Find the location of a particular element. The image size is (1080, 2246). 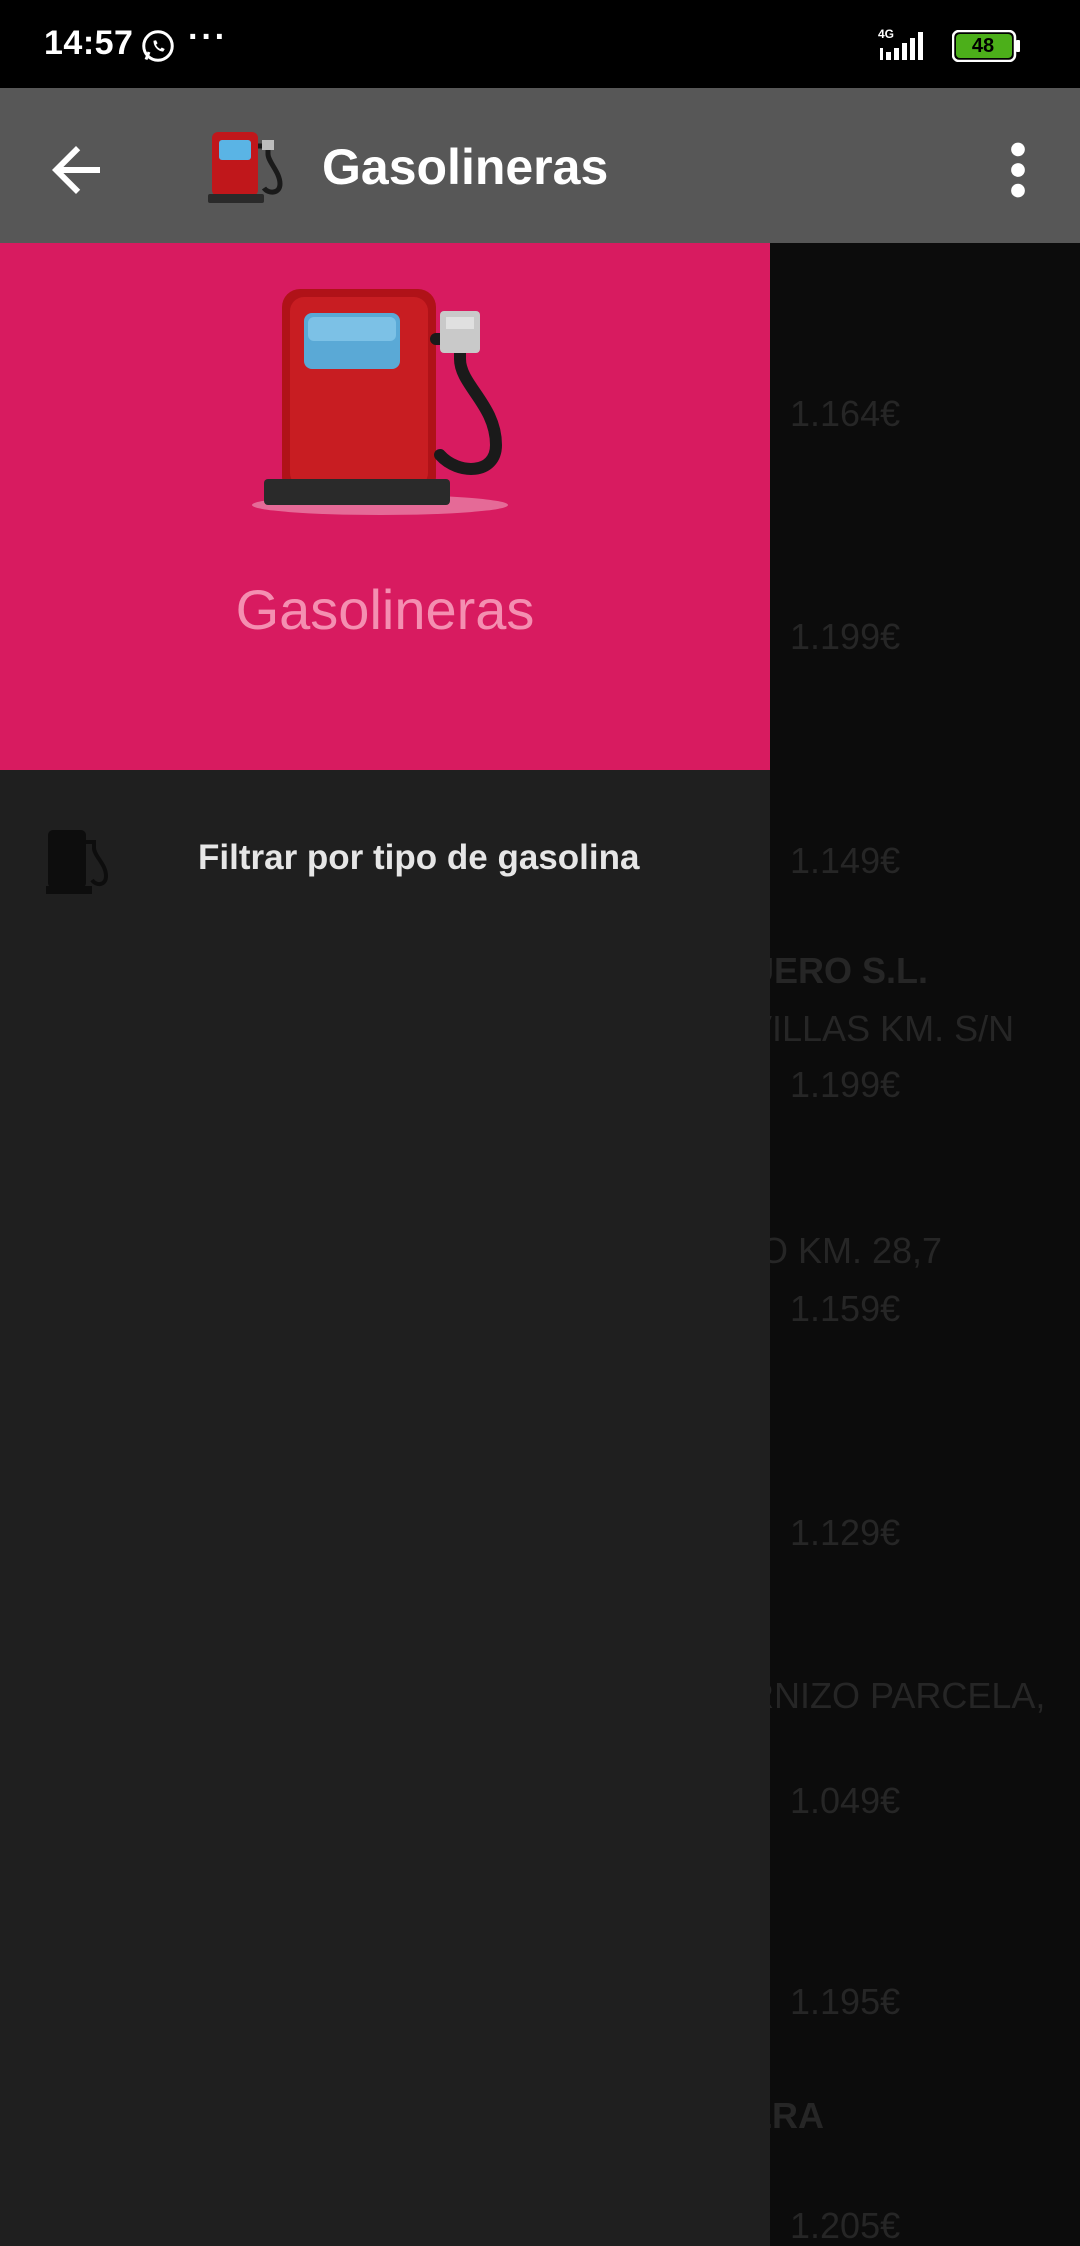

station-address: RNIZO PARCELA, is located at coordinates (897, 1695).